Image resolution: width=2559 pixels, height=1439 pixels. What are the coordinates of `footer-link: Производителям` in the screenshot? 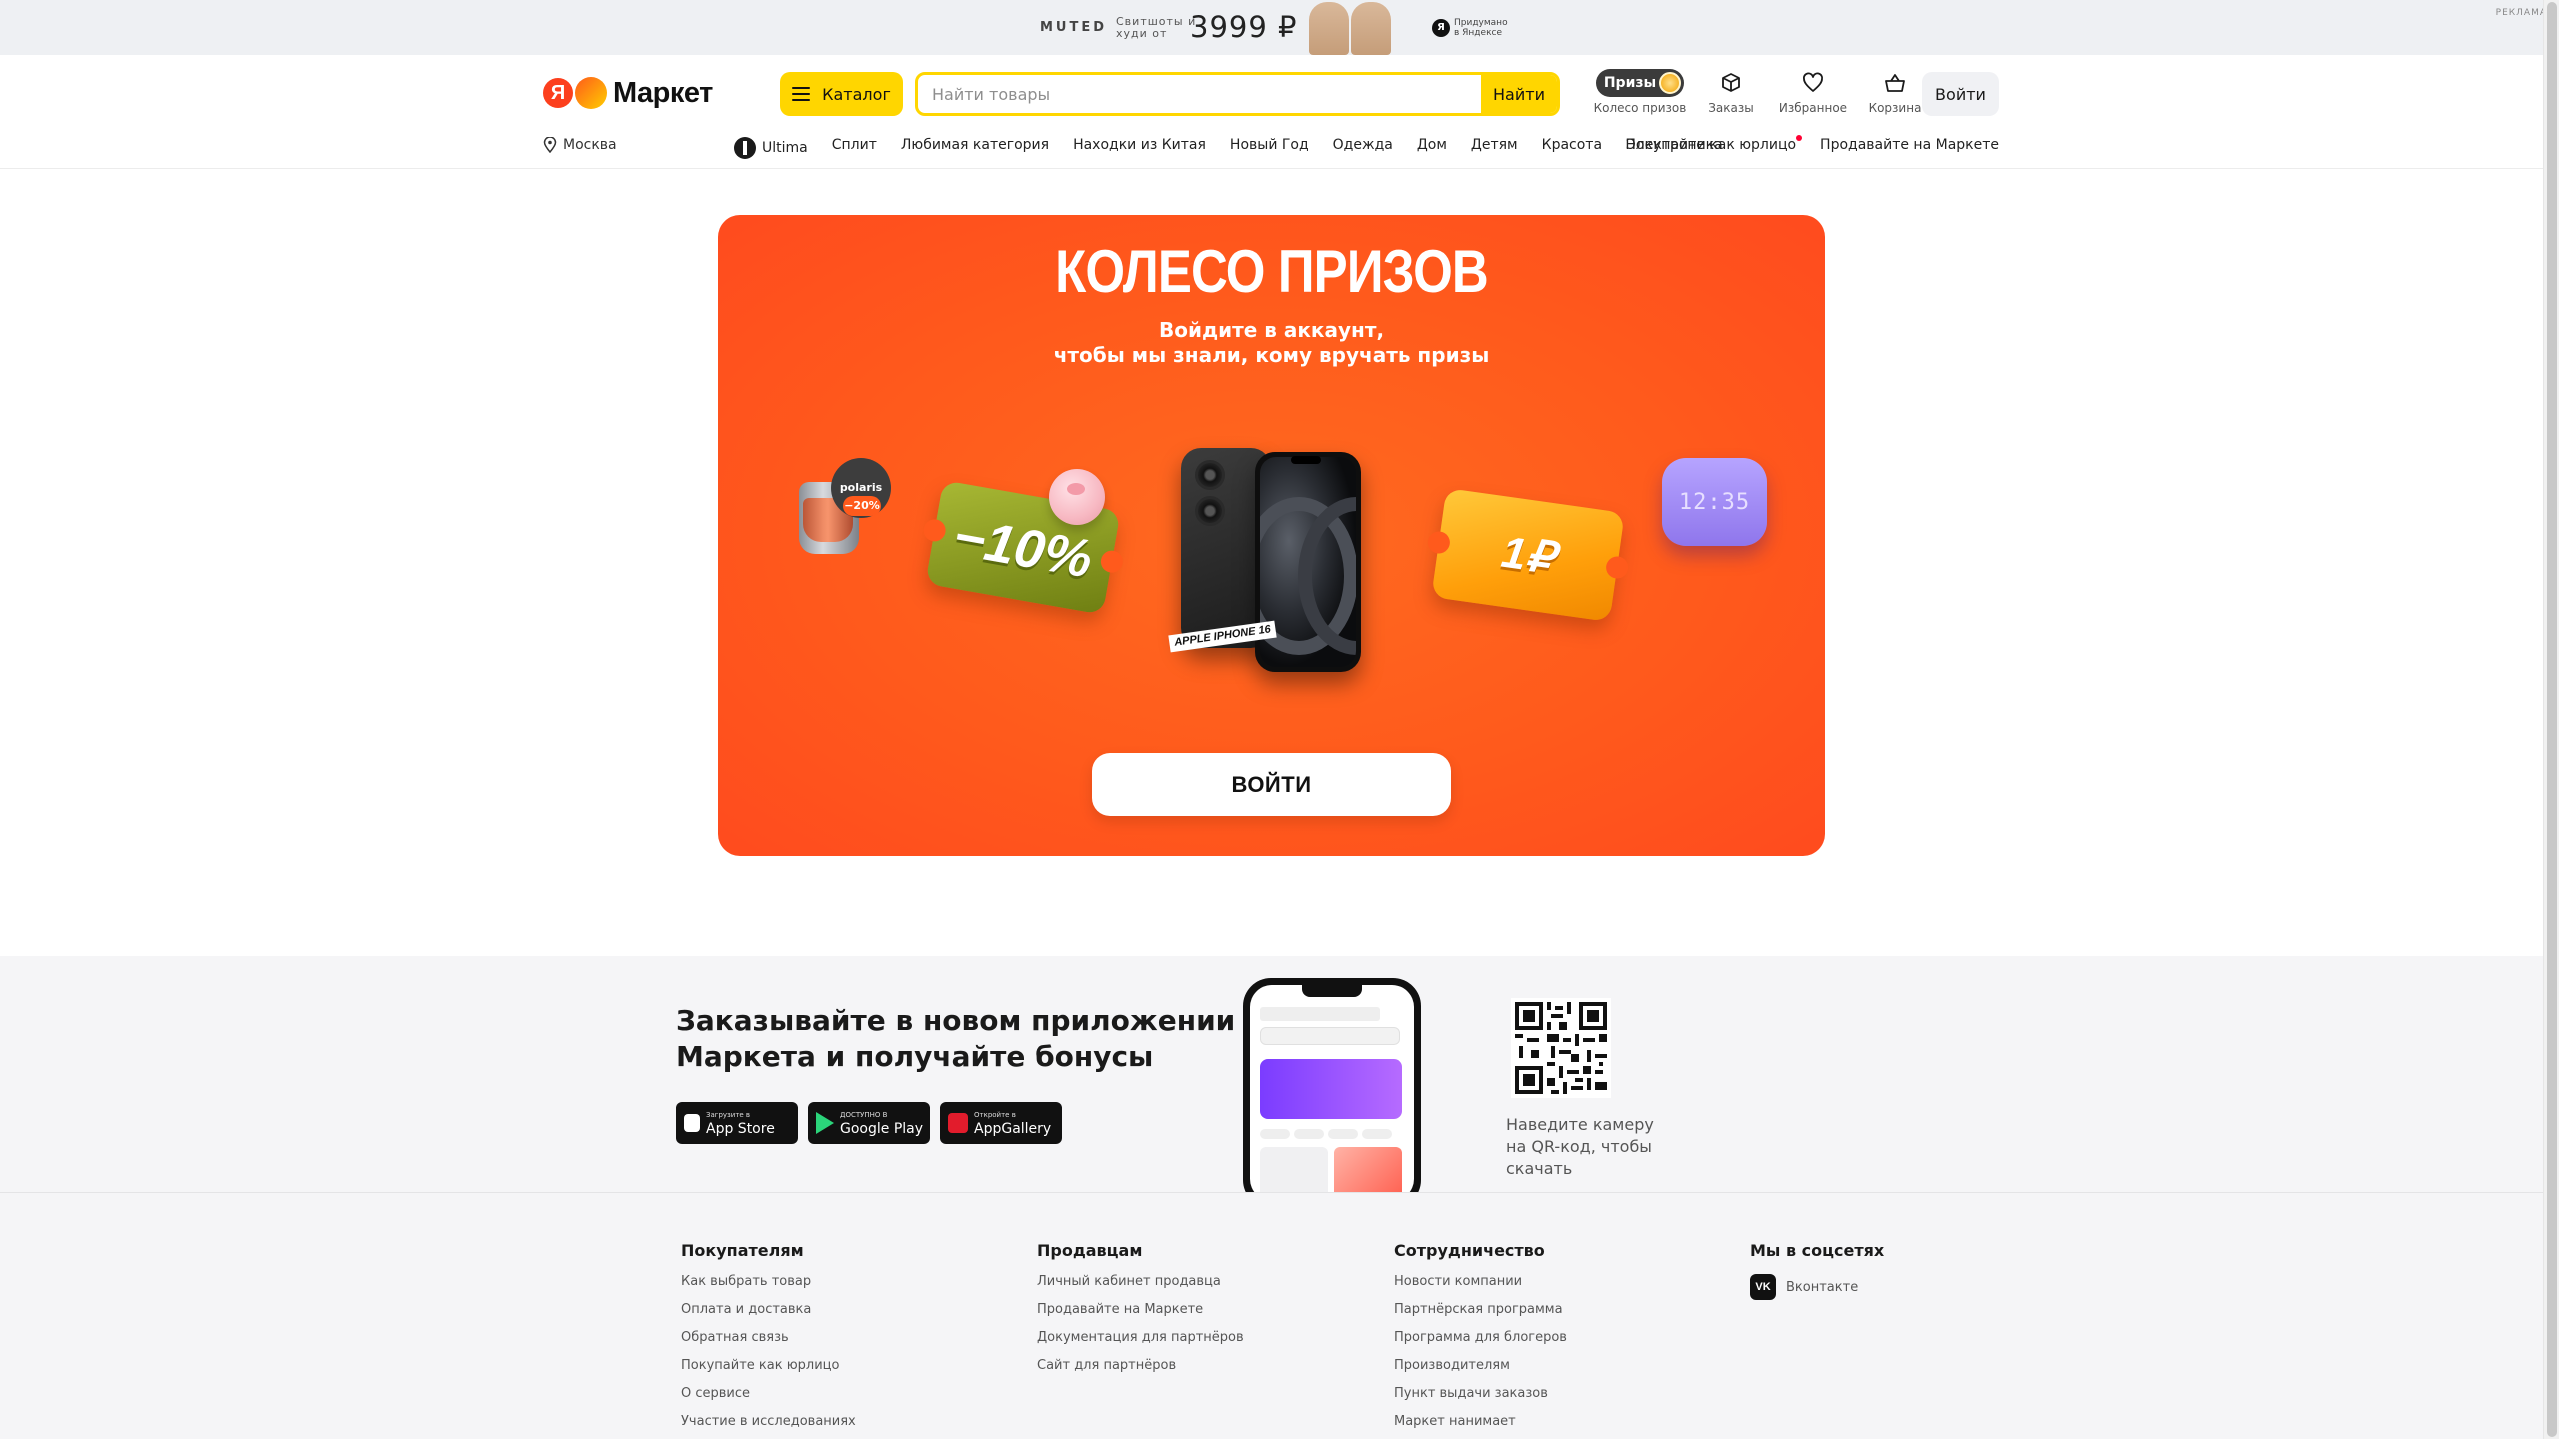 It's located at (1480, 1366).